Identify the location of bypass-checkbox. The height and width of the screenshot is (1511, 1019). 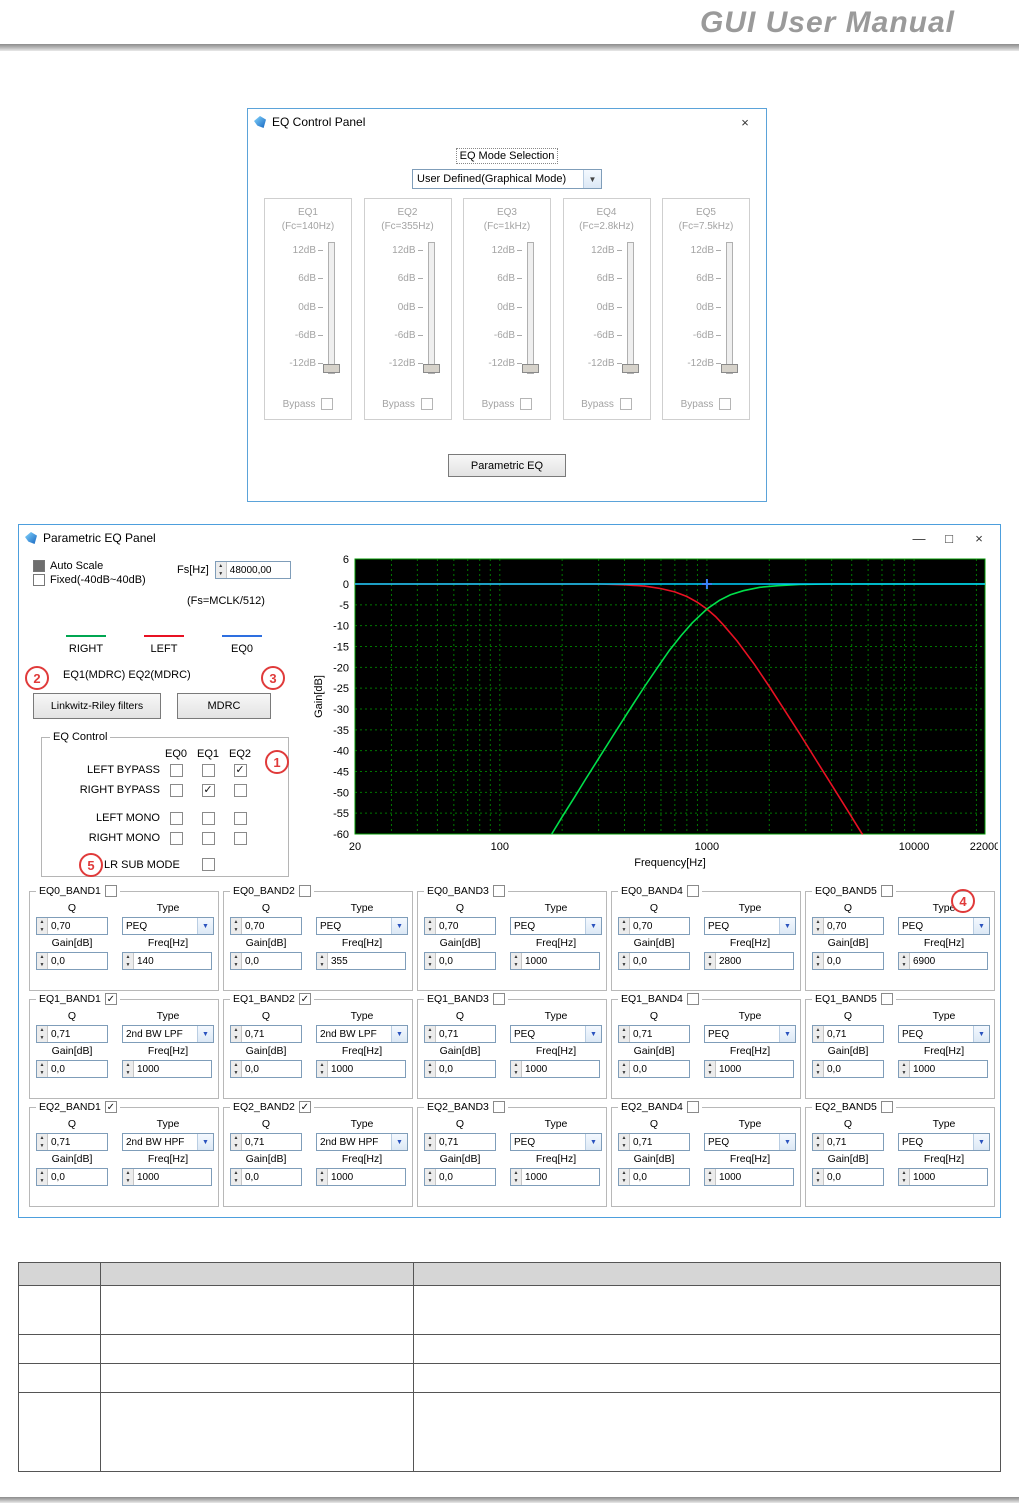
(725, 404).